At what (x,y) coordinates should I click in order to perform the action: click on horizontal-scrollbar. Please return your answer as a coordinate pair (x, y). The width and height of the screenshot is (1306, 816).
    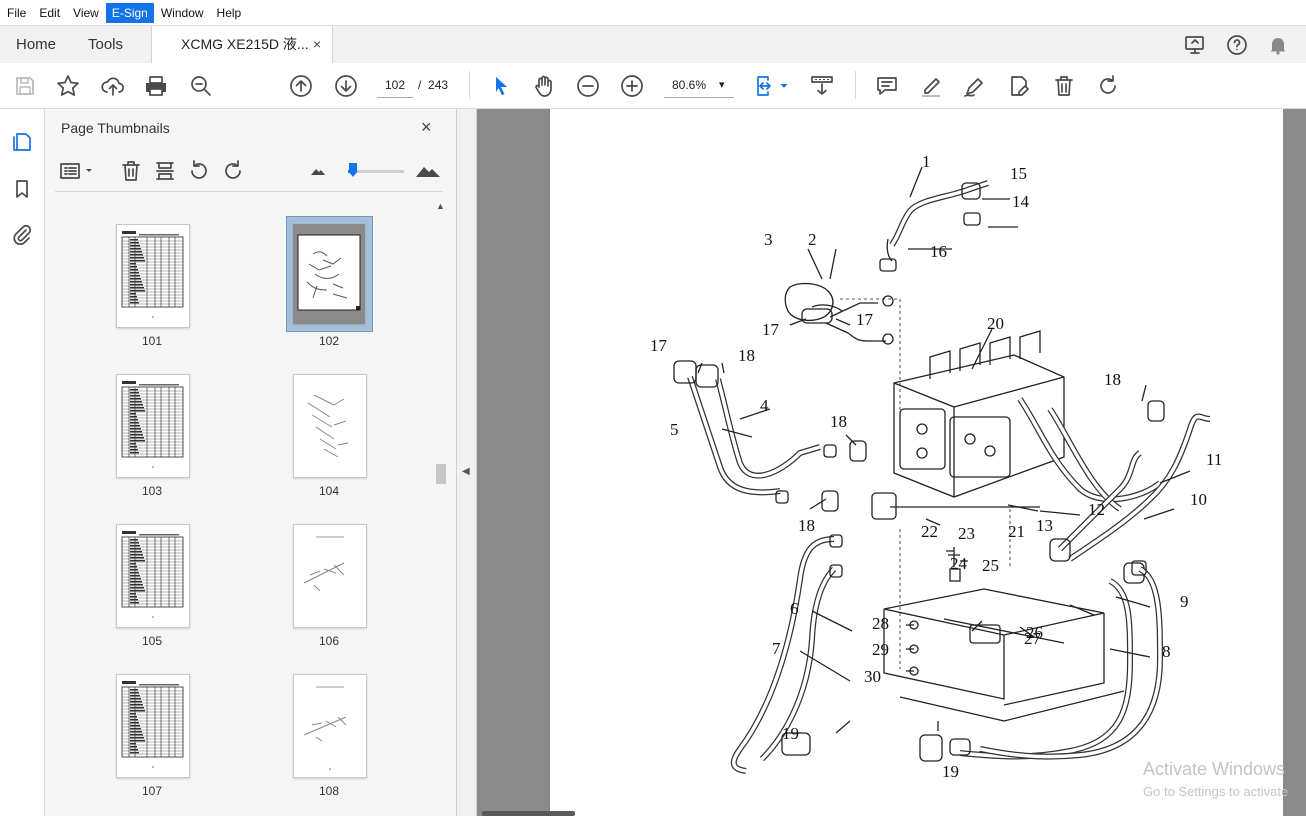
    Looking at the image, I should click on (528, 813).